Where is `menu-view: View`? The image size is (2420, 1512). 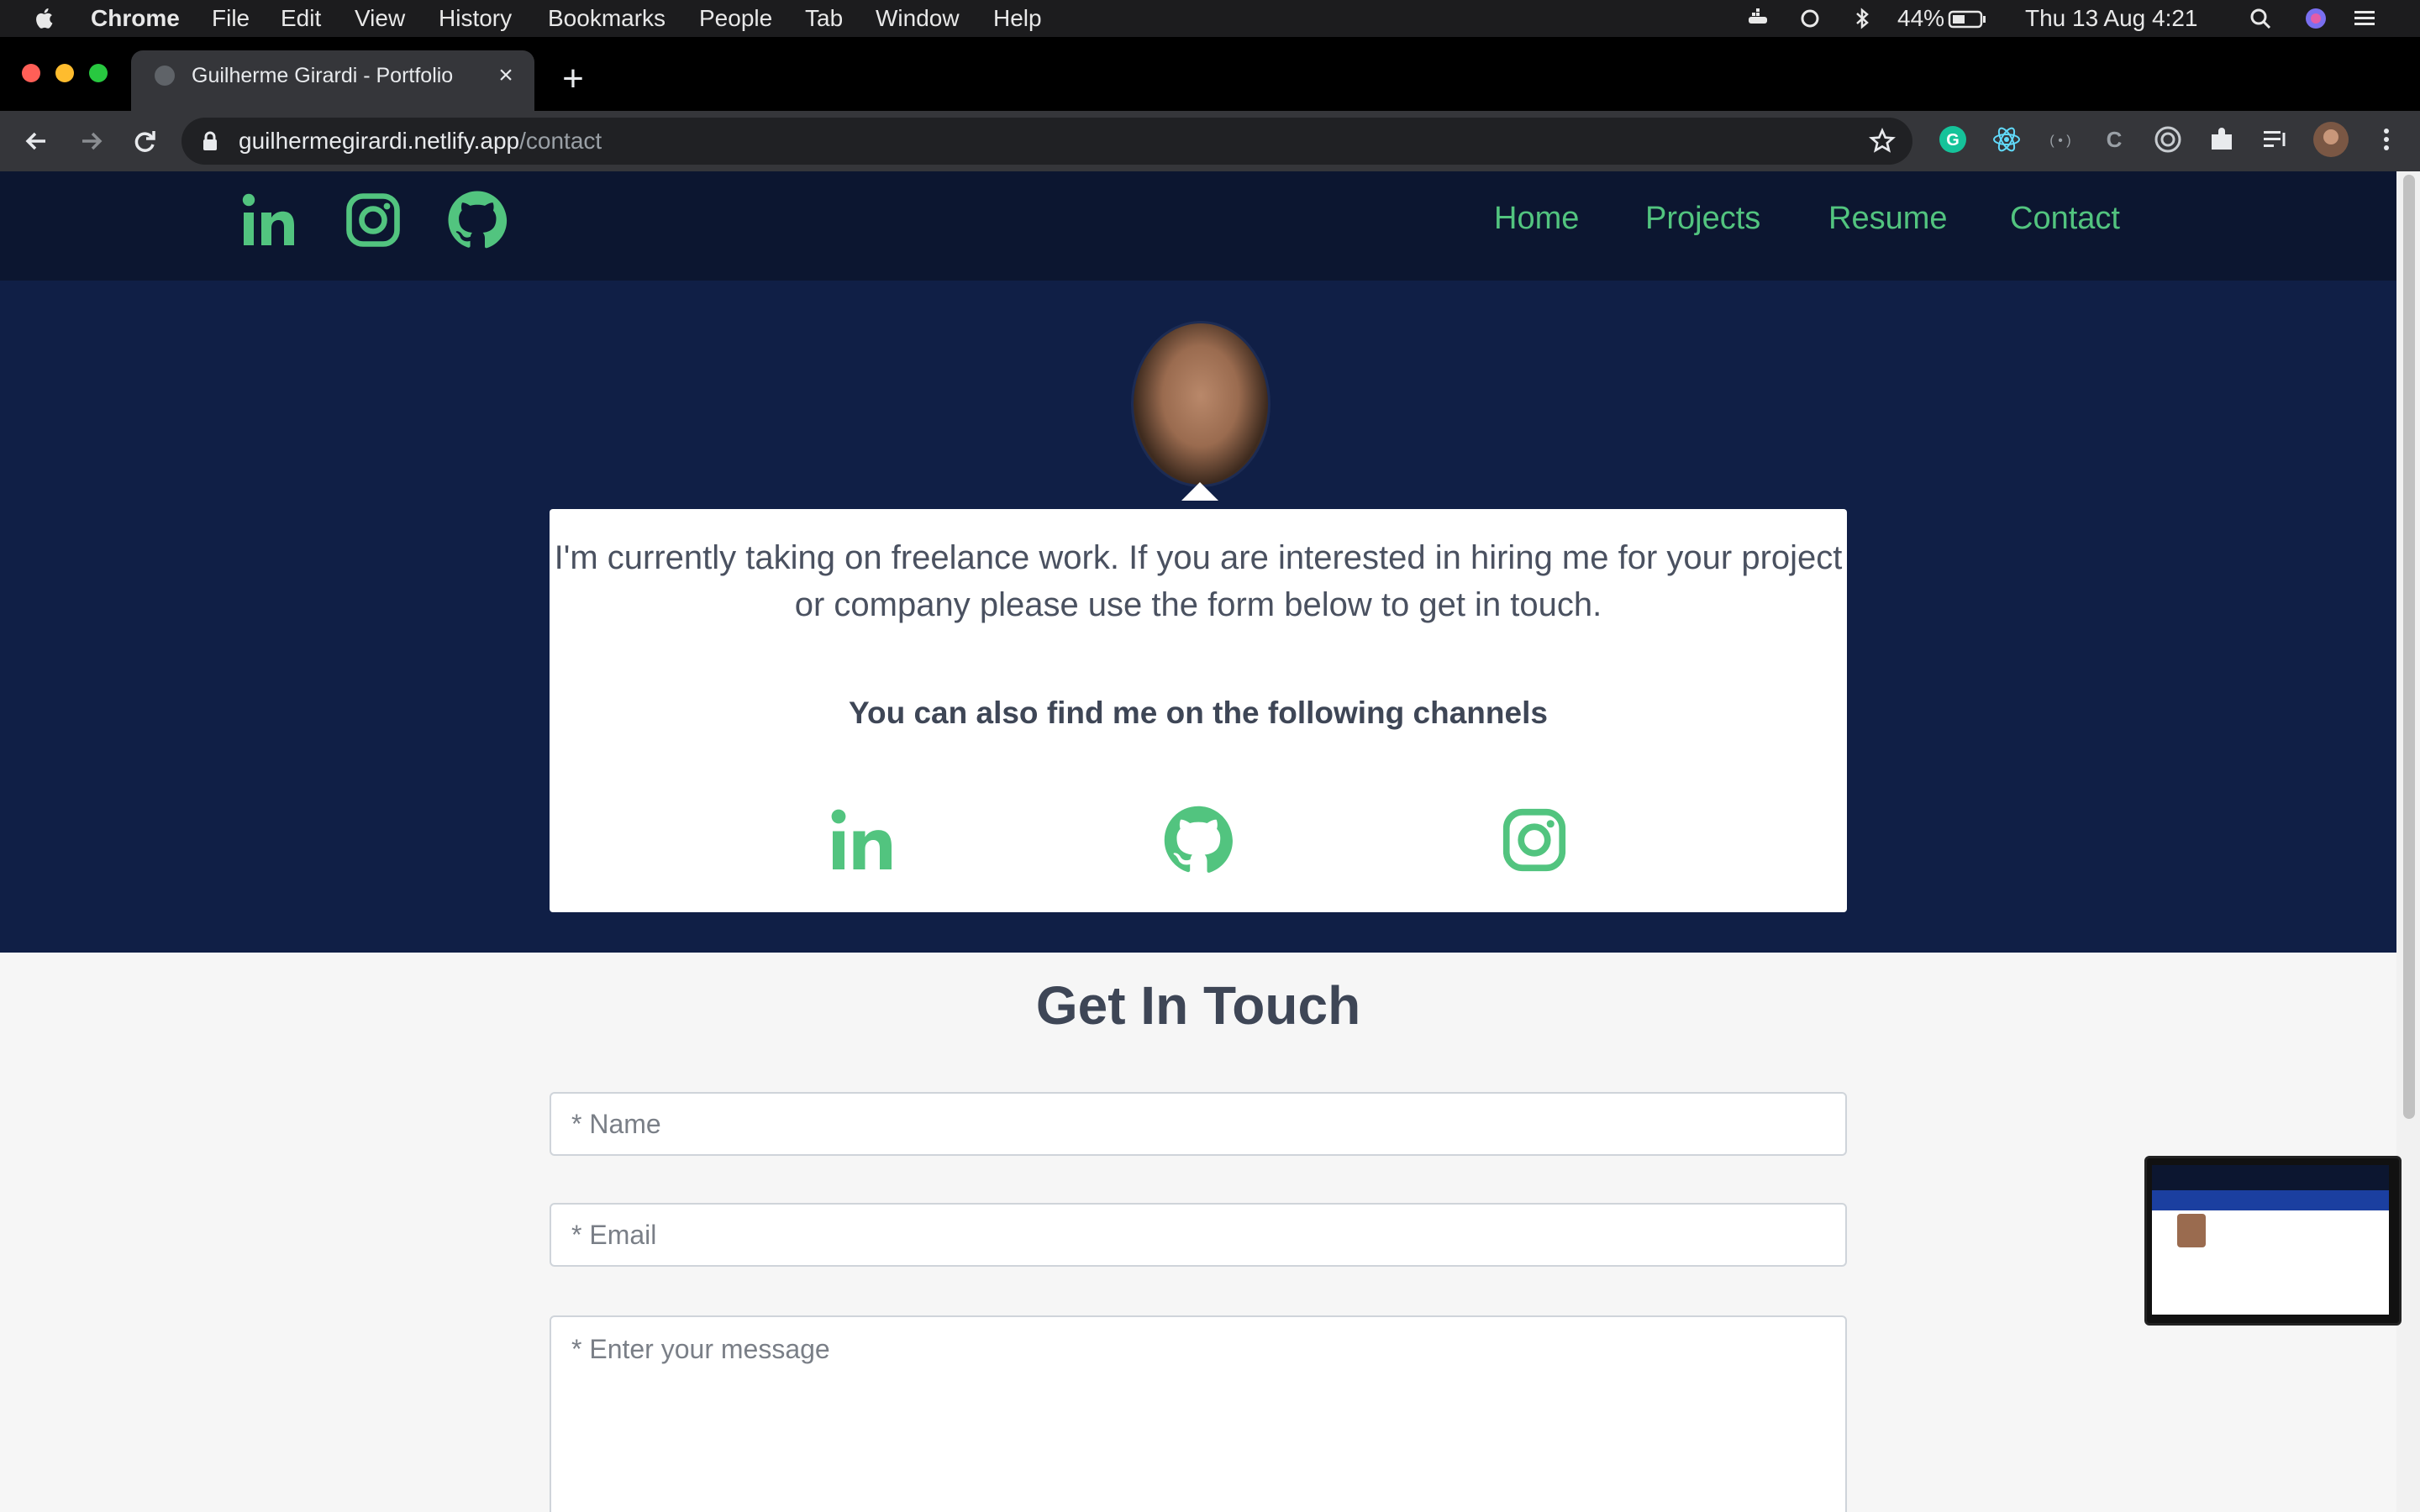 menu-view: View is located at coordinates (380, 18).